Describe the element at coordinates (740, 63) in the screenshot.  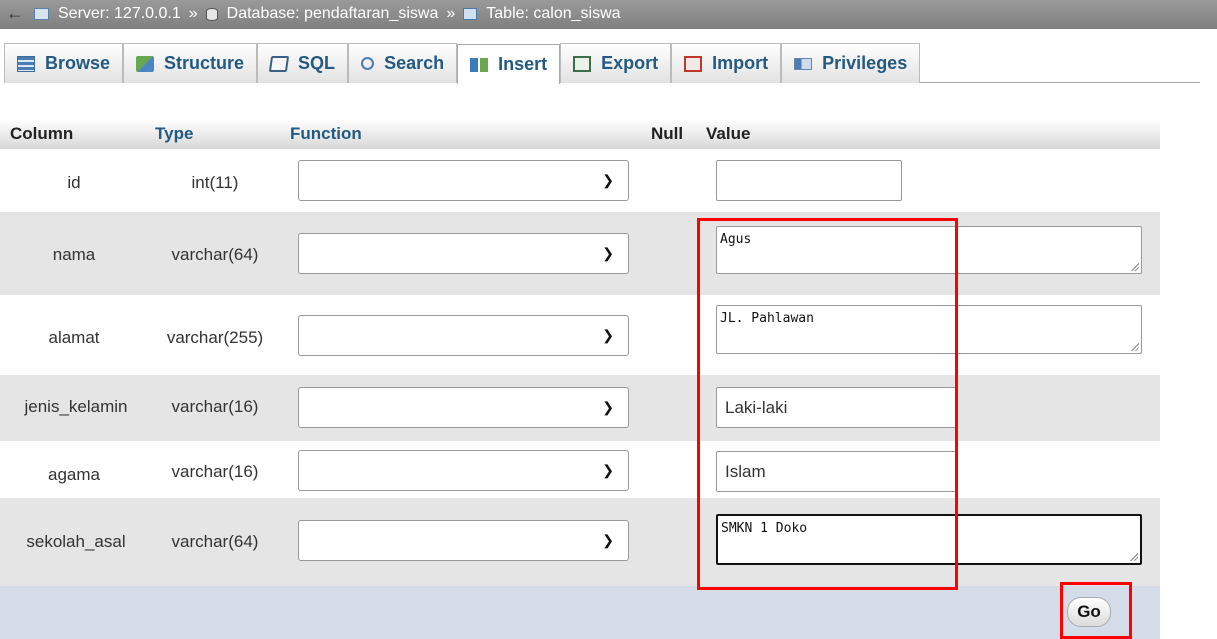
I see `tab-label: Import` at that location.